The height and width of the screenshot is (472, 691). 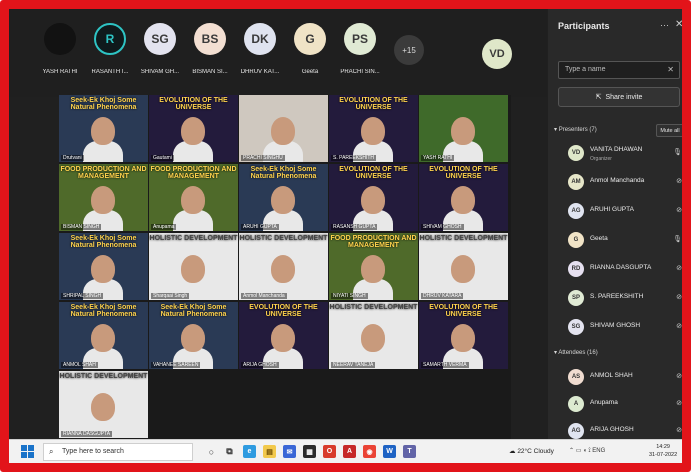 I want to click on file-explorer-icon: ▤, so click(x=269, y=451).